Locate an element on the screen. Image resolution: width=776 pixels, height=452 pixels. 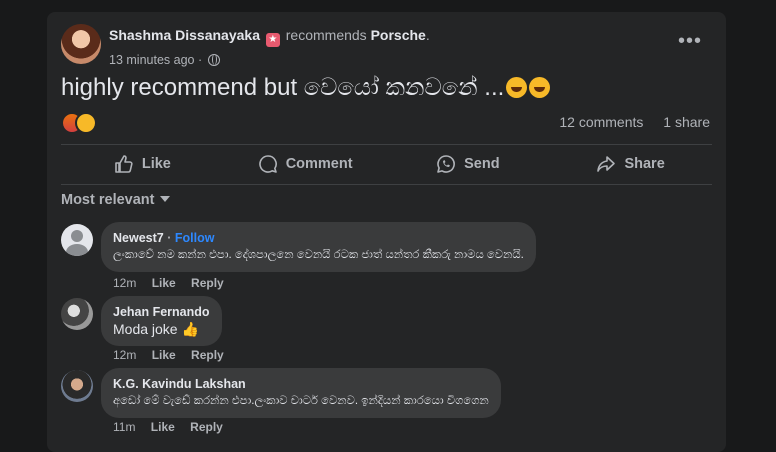
share-label: Share is located at coordinates (644, 164).